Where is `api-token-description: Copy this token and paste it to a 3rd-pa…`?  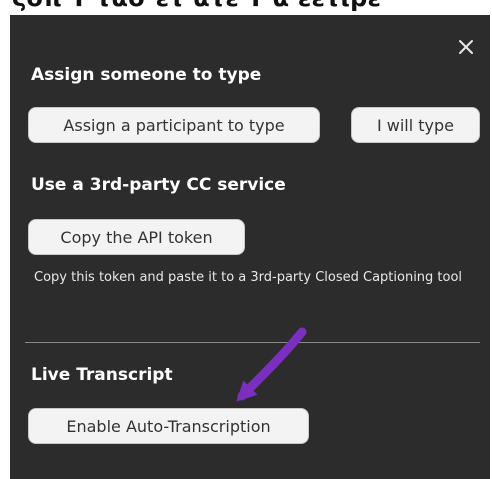
api-token-description: Copy this token and paste it to a 3rd-pa… is located at coordinates (248, 277).